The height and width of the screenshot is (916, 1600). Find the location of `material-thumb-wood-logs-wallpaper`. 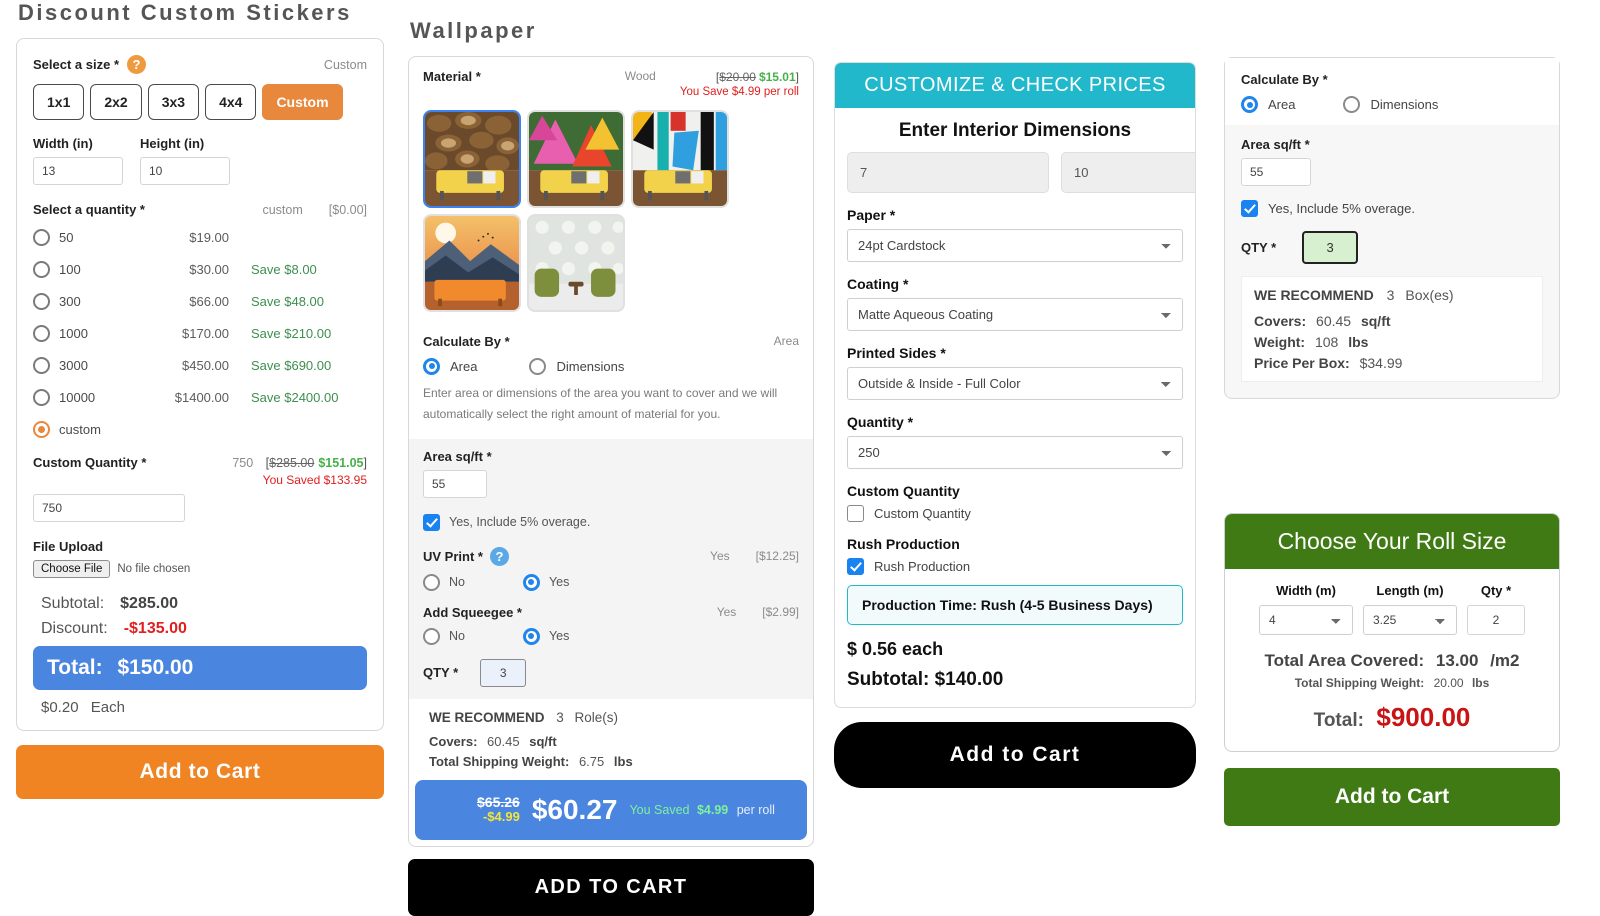

material-thumb-wood-logs-wallpaper is located at coordinates (472, 158).